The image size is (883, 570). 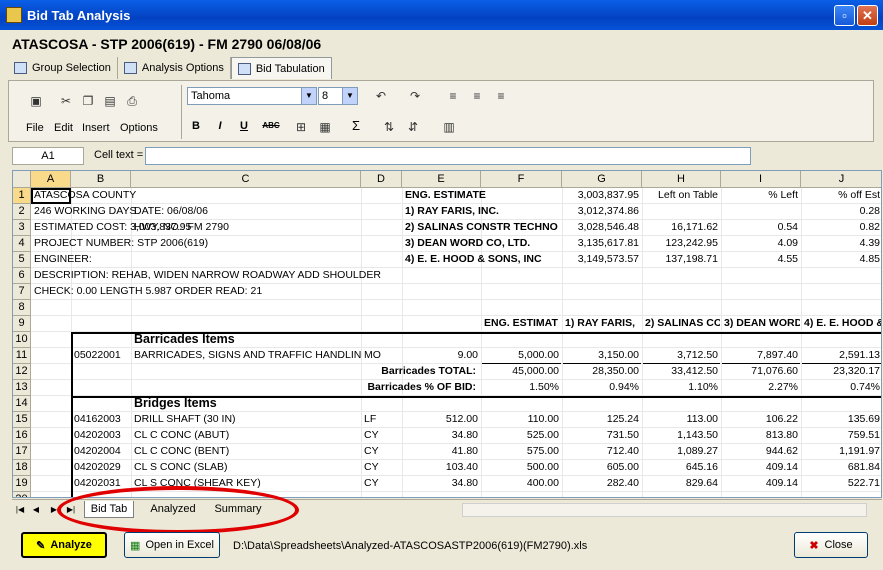 What do you see at coordinates (521, 436) in the screenshot?
I see `cell-r16f: 525.00` at bounding box center [521, 436].